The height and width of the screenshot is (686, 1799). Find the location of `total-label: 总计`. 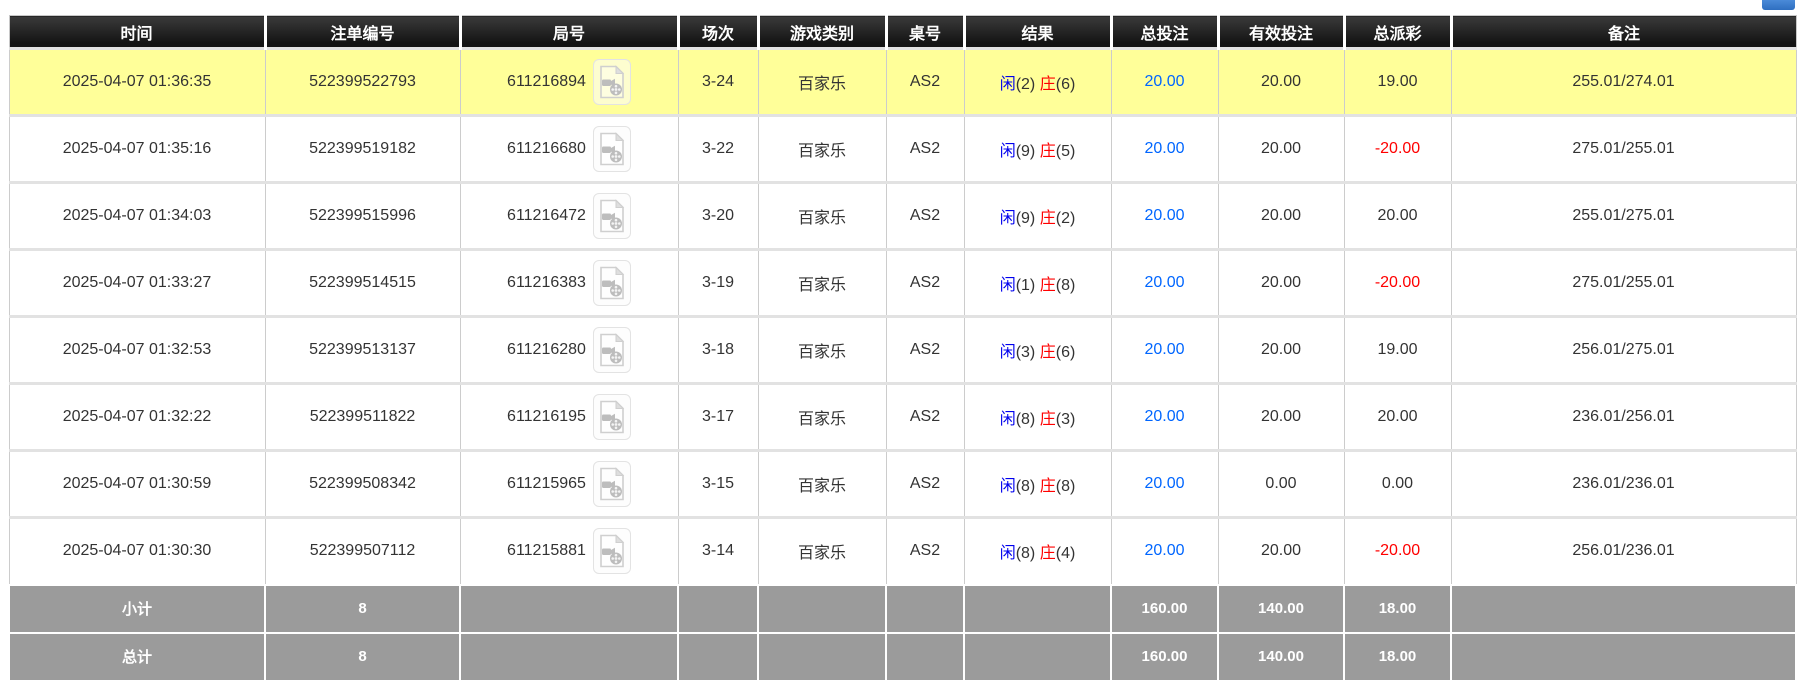

total-label: 总计 is located at coordinates (137, 656).